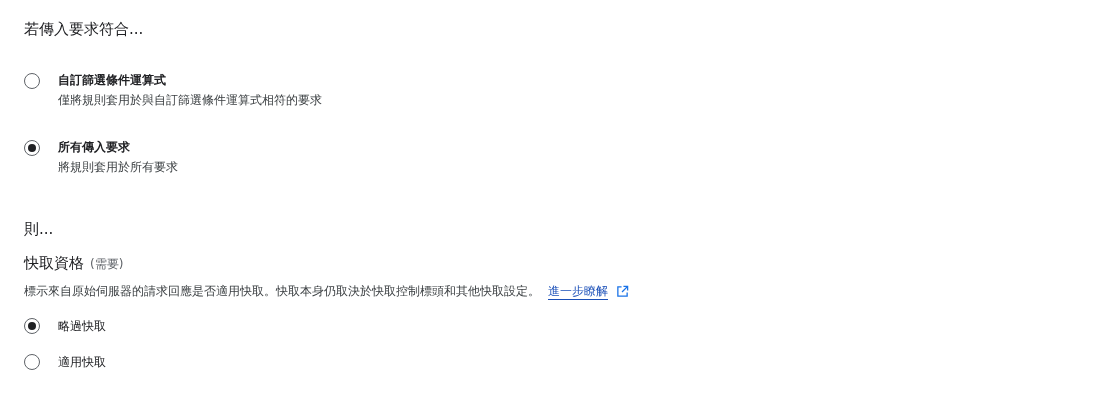 The width and height of the screenshot is (1099, 402). What do you see at coordinates (190, 80) in the screenshot?
I see `option-label: 自訂篩選條件運算式` at bounding box center [190, 80].